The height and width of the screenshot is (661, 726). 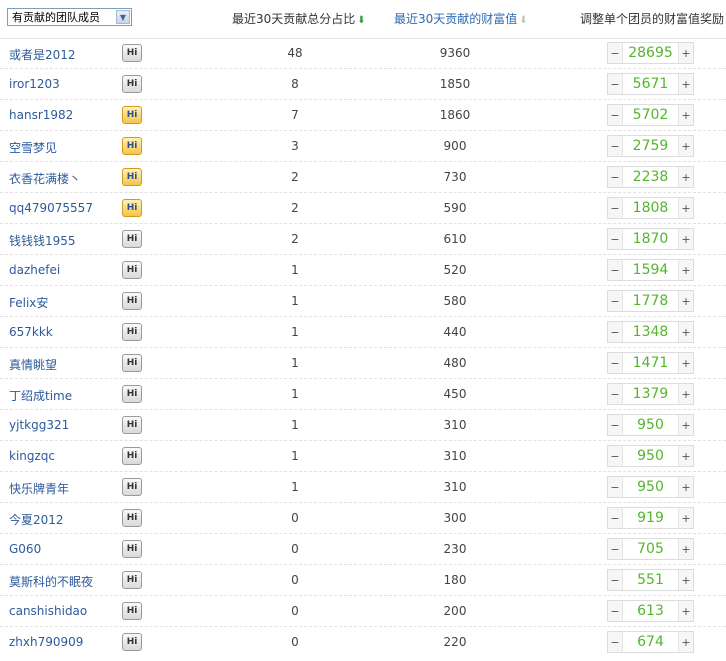 I want to click on reward-input: 1348, so click(x=650, y=332).